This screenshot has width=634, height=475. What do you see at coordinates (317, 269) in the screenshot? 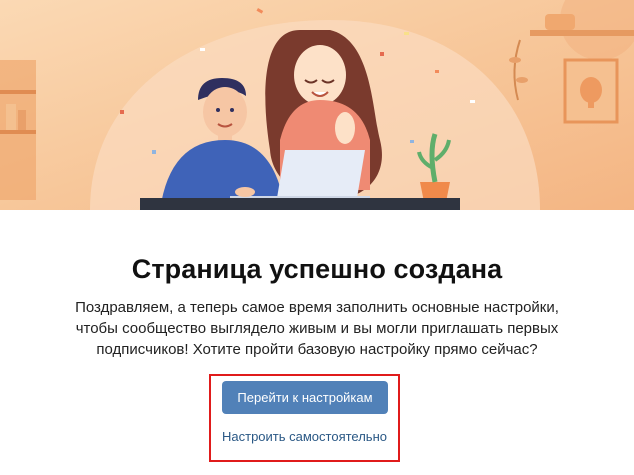
I see `page-title: Страница успешно создана` at bounding box center [317, 269].